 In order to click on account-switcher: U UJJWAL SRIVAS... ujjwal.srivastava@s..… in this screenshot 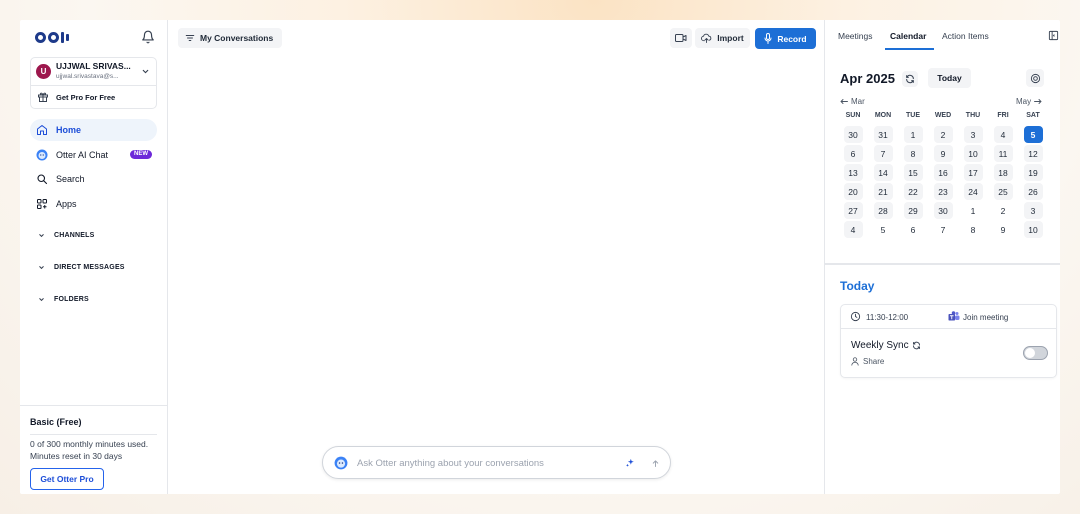, I will do `click(93, 72)`.